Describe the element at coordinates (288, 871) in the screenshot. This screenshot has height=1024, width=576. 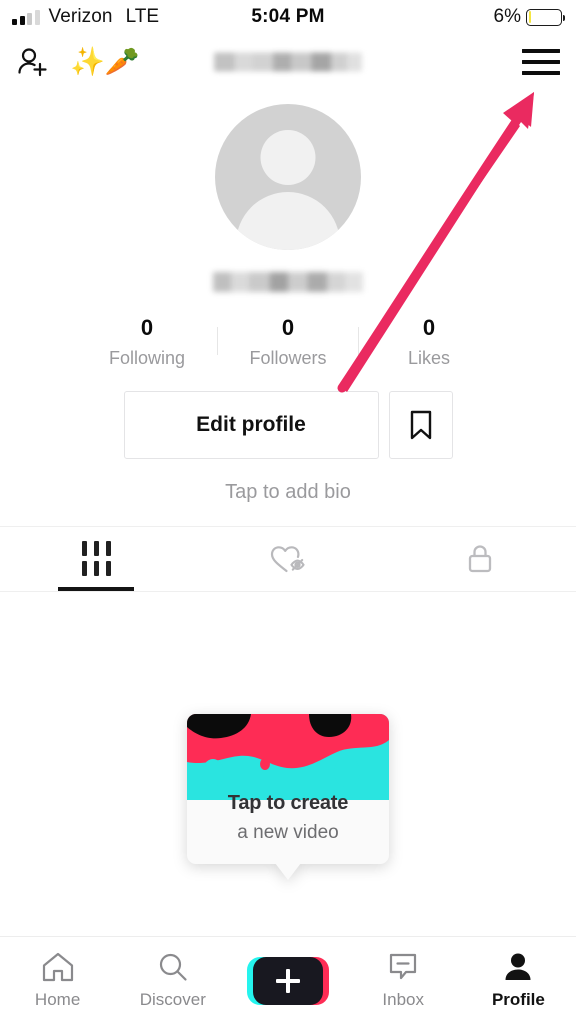
I see `tooltip-tail` at that location.